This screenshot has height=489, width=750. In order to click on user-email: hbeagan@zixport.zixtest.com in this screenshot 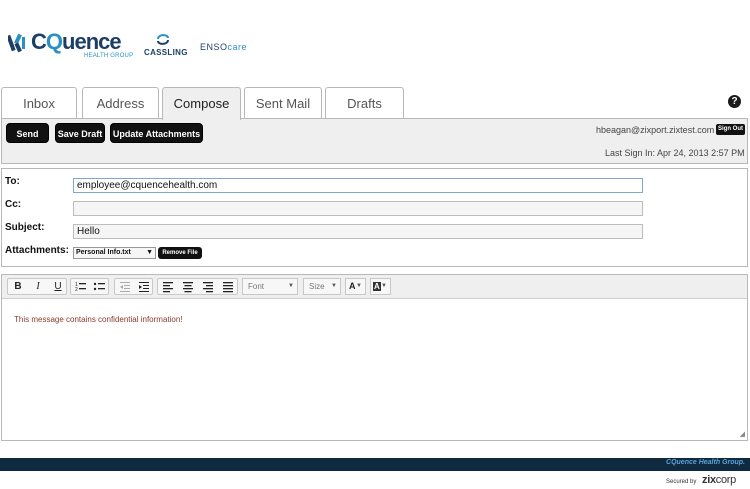, I will do `click(655, 130)`.